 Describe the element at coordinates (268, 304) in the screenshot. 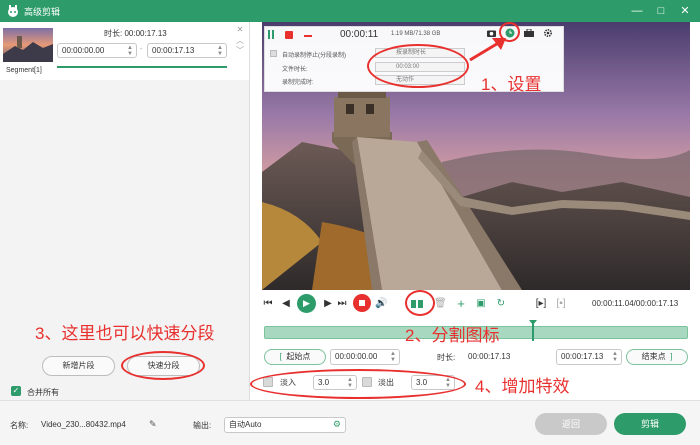

I see `skip-start-icon: ⏮` at that location.